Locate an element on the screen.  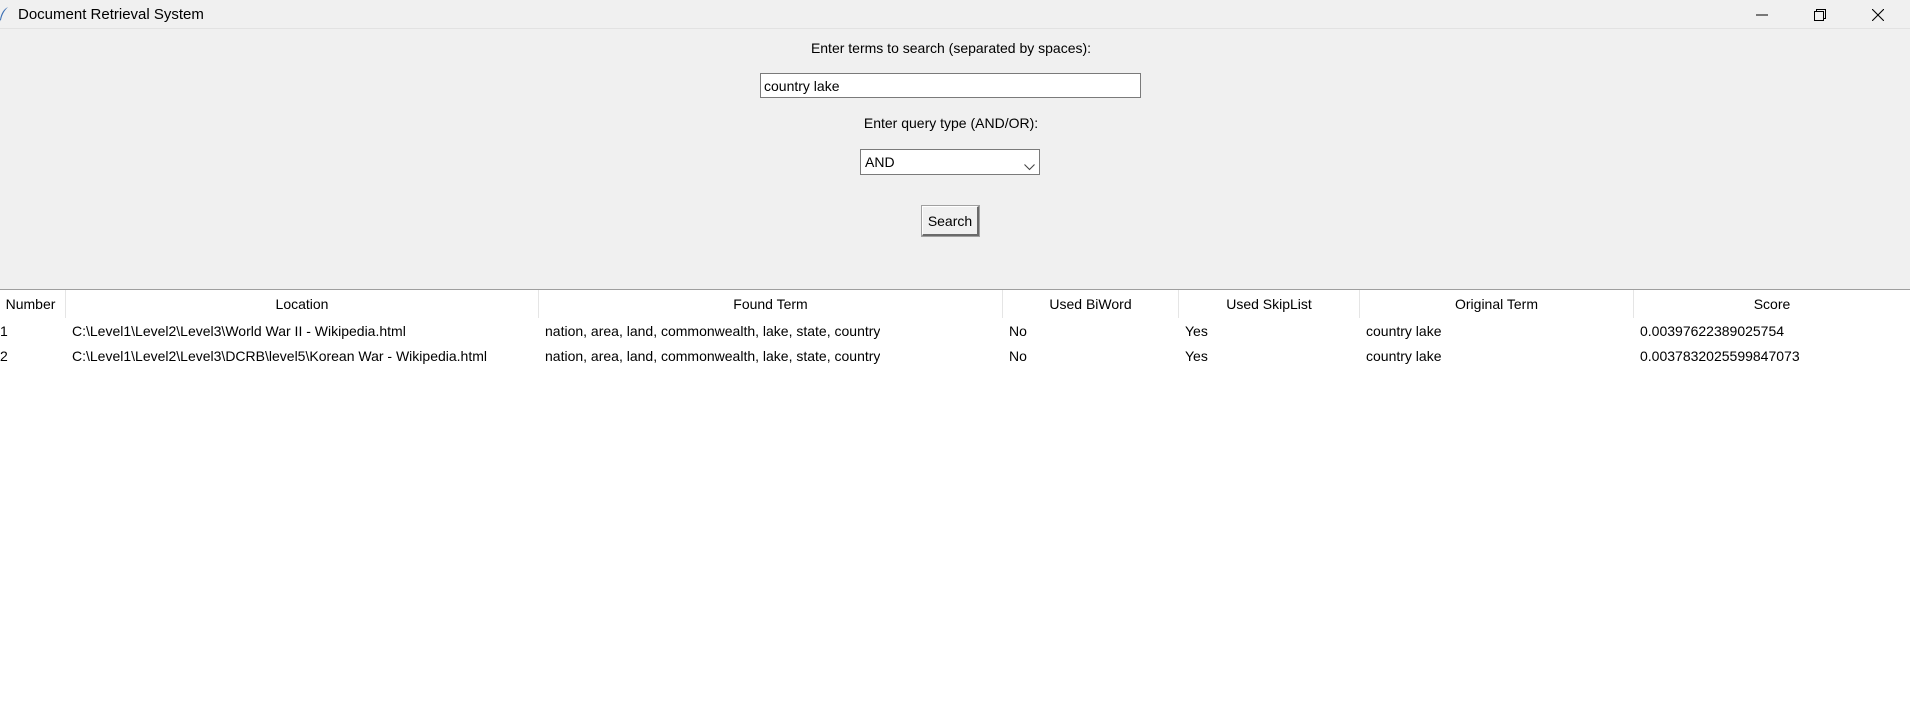
restore-button is located at coordinates (1820, 14).